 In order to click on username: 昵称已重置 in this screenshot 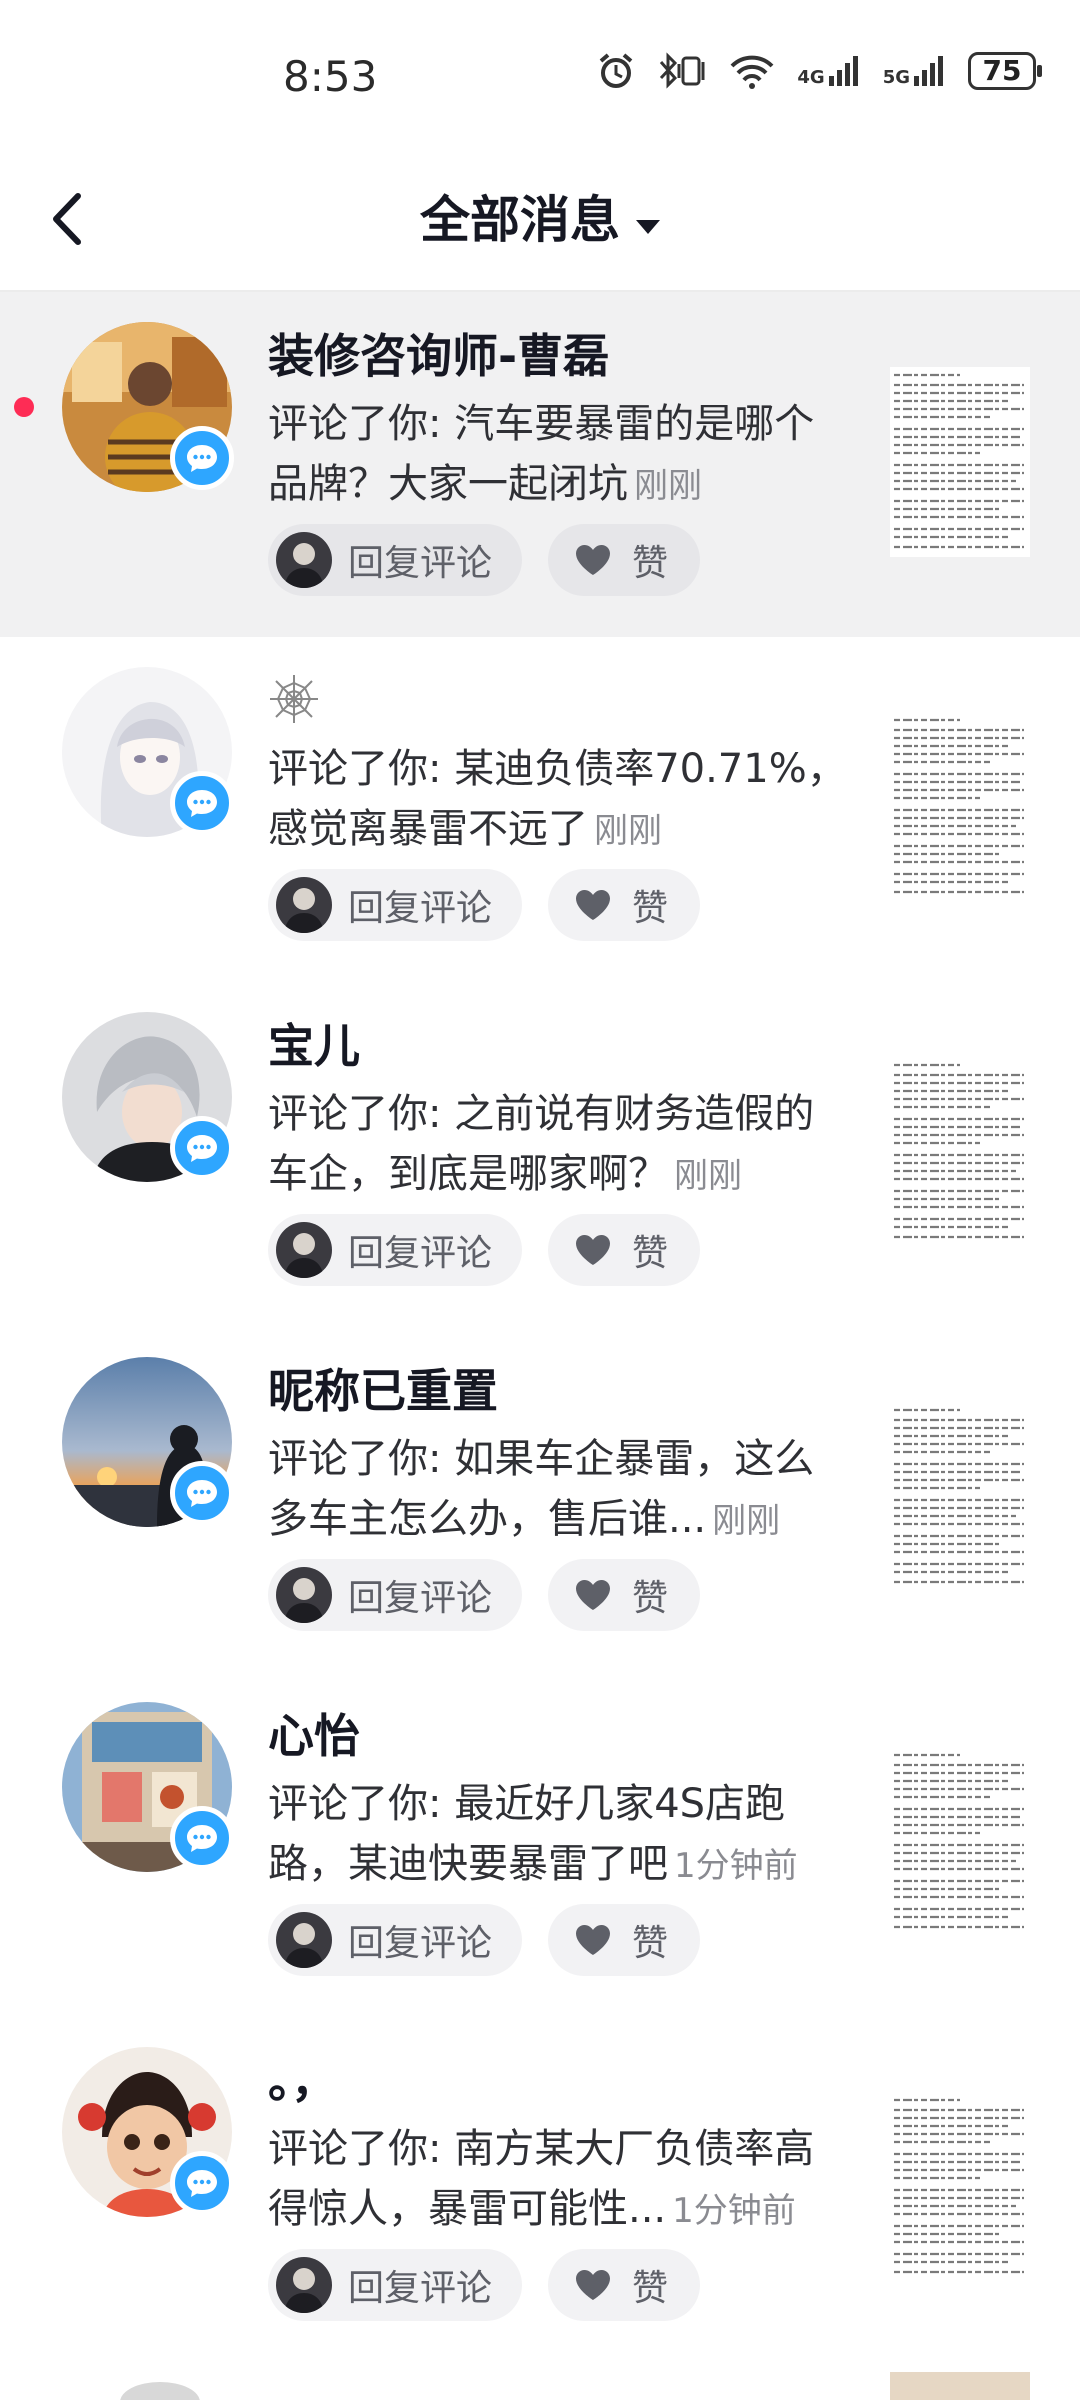, I will do `click(383, 1388)`.